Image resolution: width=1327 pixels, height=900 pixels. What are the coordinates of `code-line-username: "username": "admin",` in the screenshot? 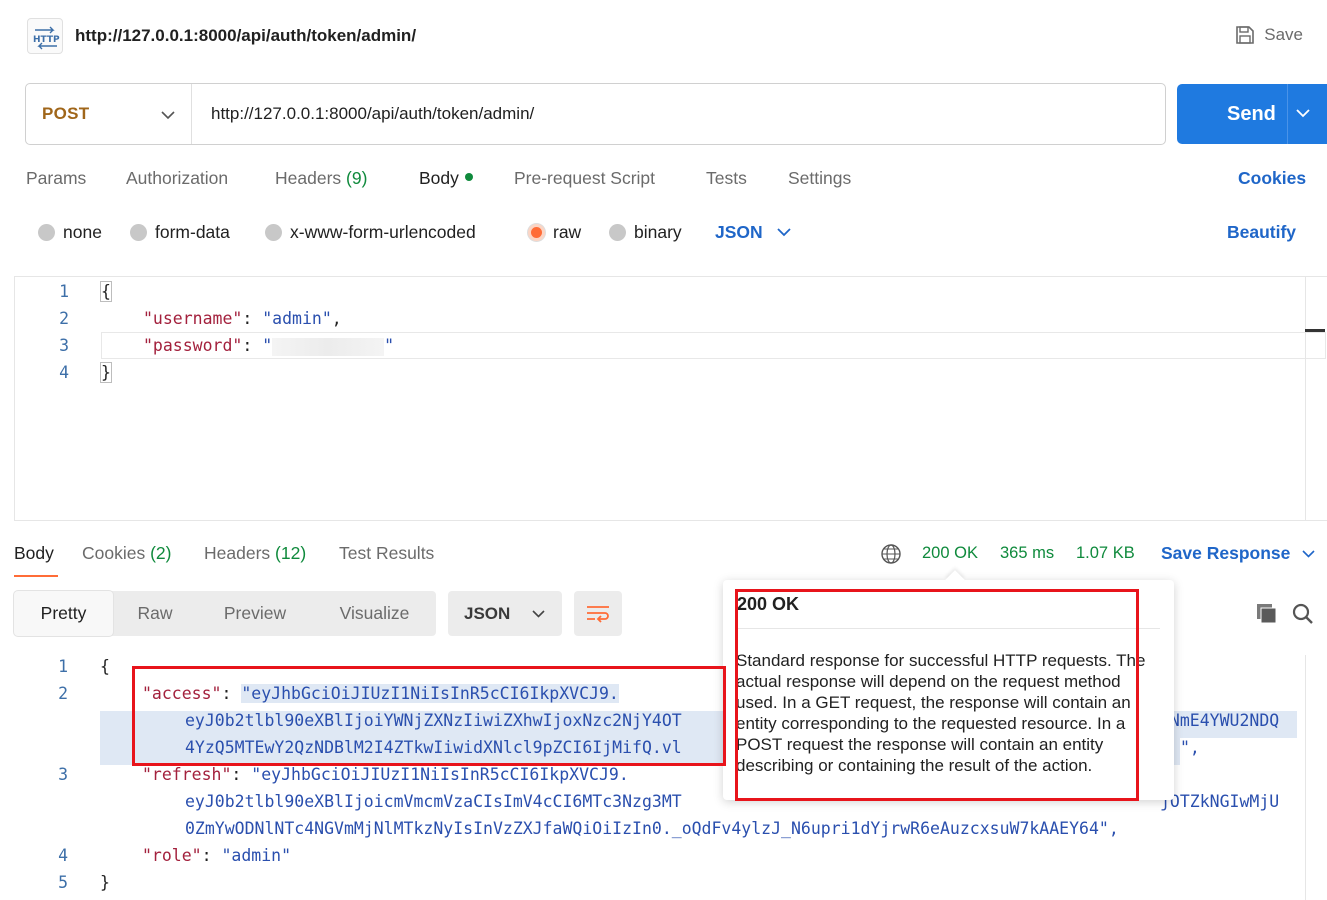 It's located at (242, 318).